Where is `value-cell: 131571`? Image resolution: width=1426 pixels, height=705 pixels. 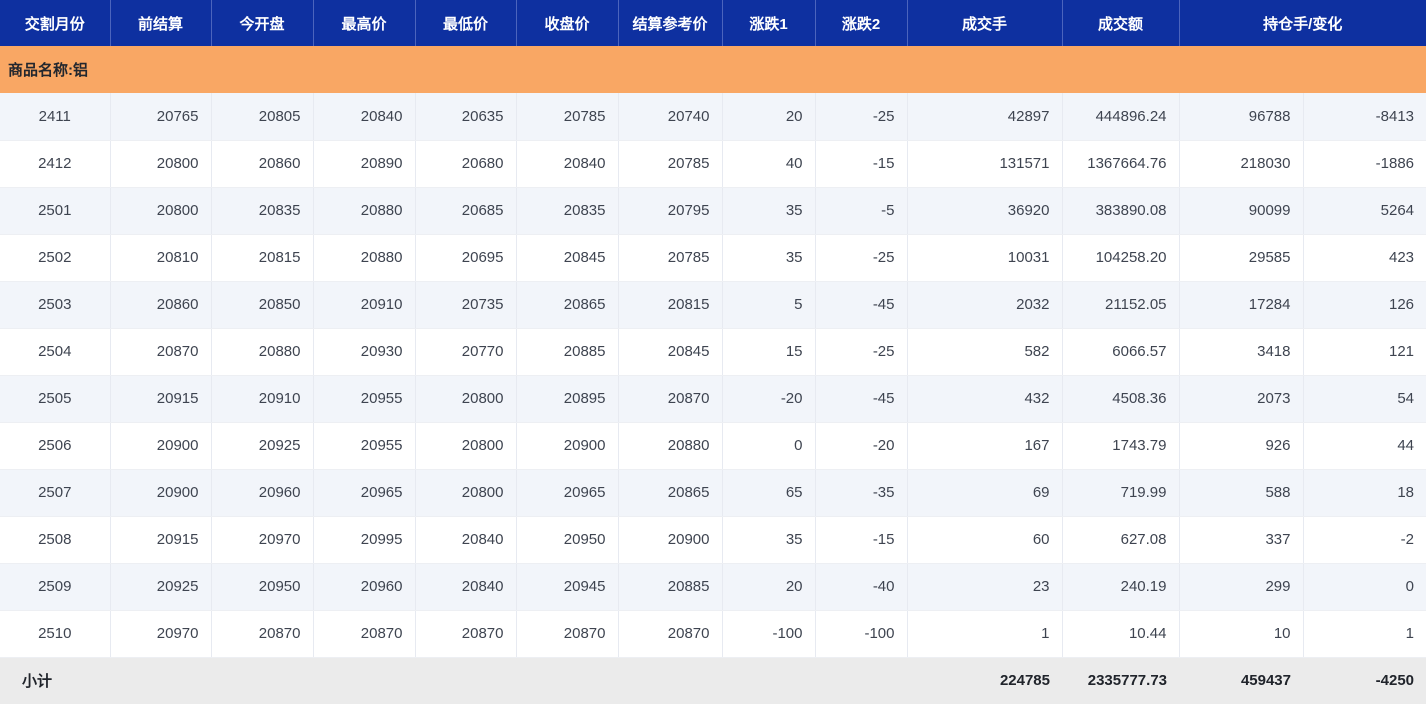 value-cell: 131571 is located at coordinates (984, 164).